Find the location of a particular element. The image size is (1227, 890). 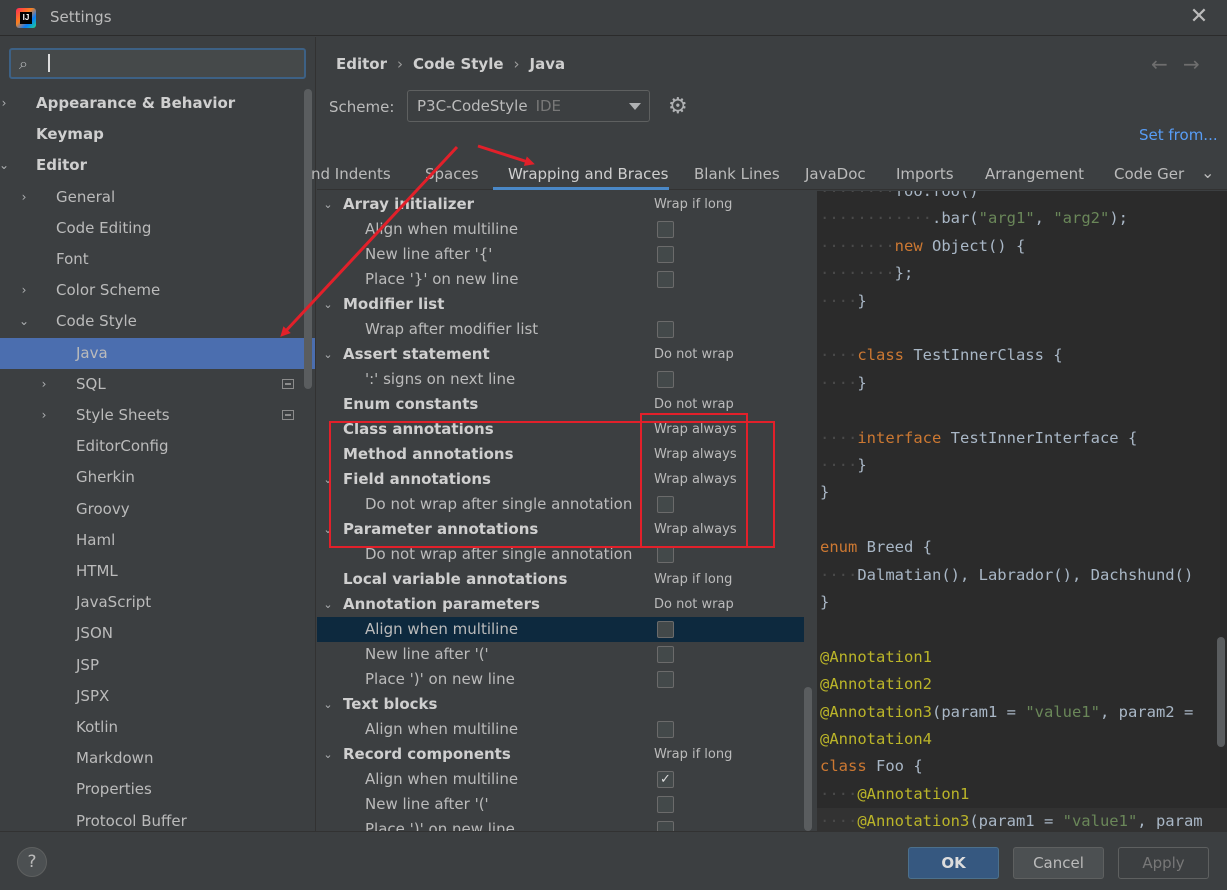

tab-tabs-and-indents: nd Indents is located at coordinates (351, 174).